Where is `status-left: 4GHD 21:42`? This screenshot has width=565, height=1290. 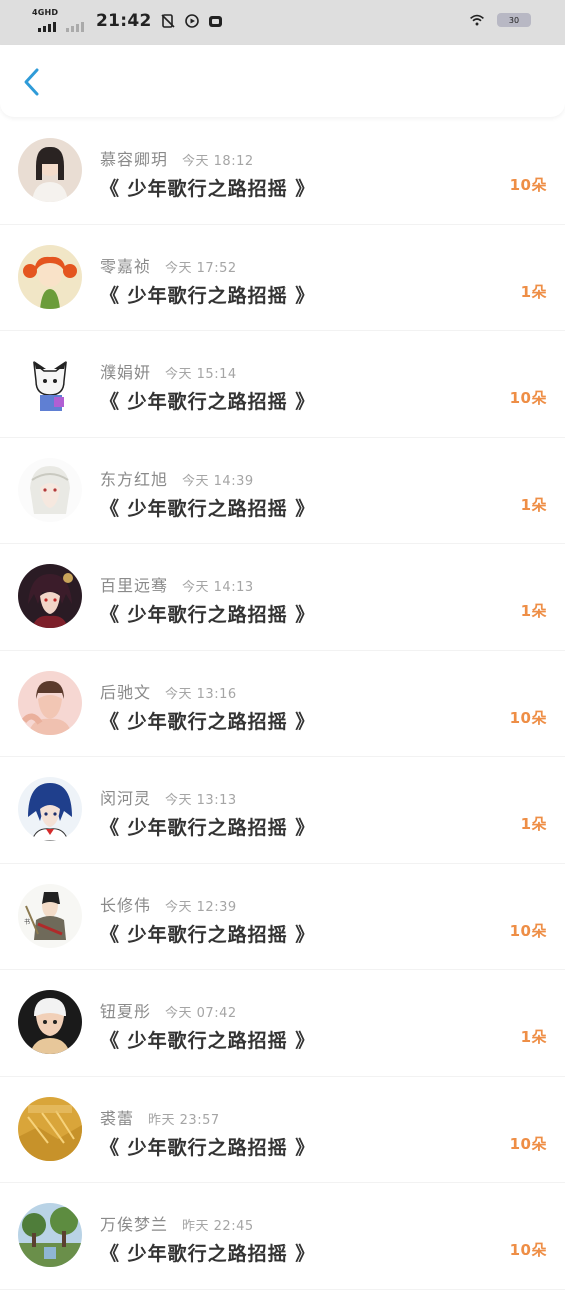
status-left: 4GHD 21:42 is located at coordinates (127, 20).